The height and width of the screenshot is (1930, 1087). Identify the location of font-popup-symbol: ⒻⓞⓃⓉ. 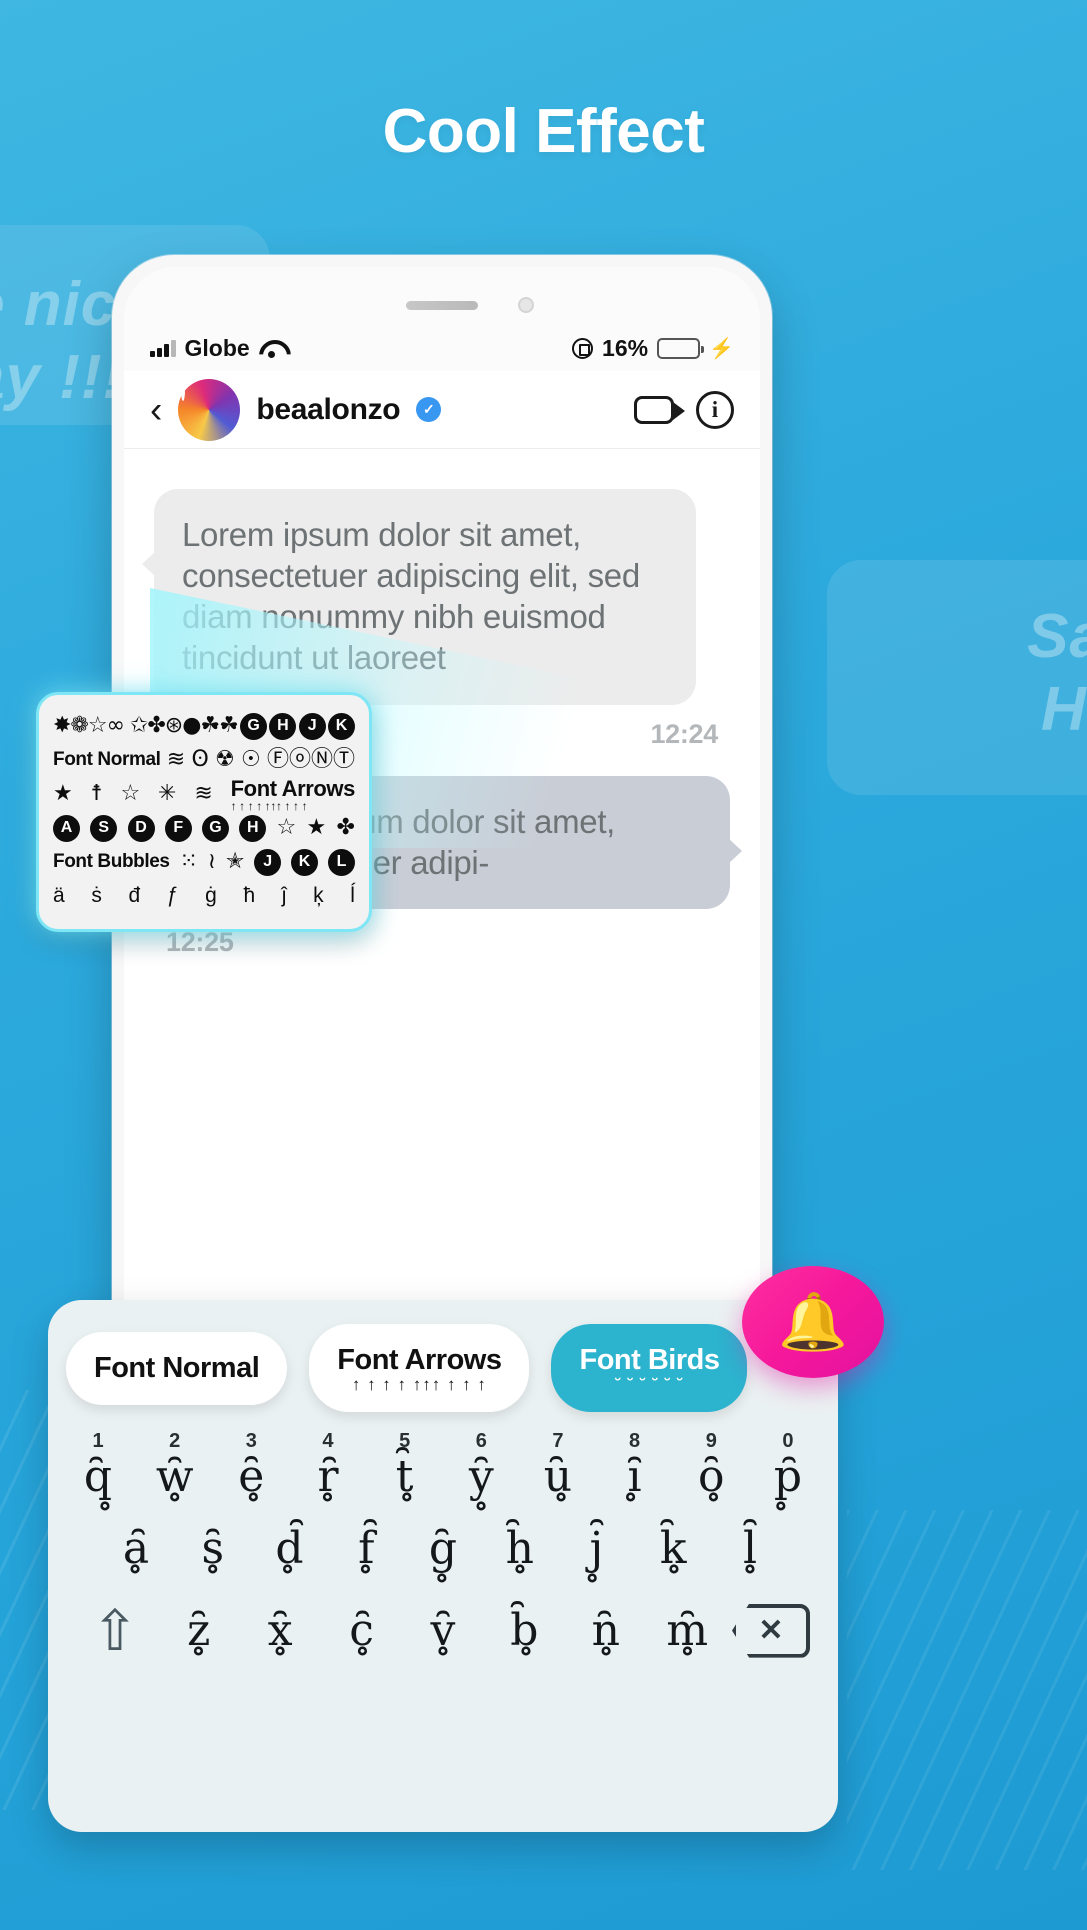
(311, 760).